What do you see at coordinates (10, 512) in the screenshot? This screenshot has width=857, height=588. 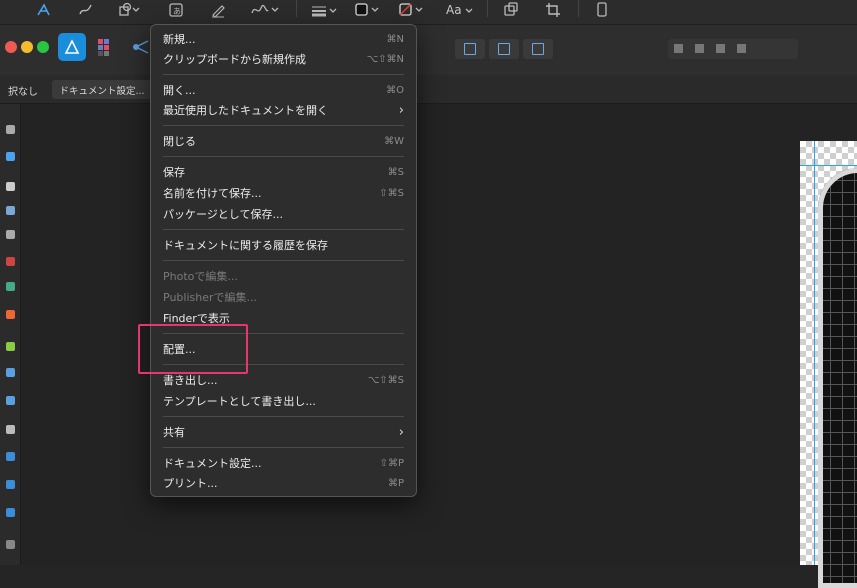 I see `artistic-text-icon` at bounding box center [10, 512].